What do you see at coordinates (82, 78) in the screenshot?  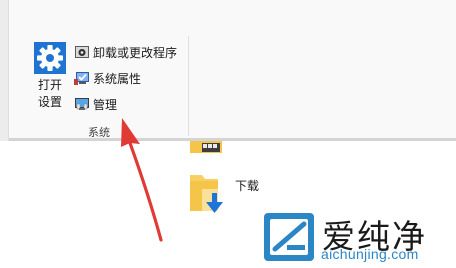 I see `system-properties-icon` at bounding box center [82, 78].